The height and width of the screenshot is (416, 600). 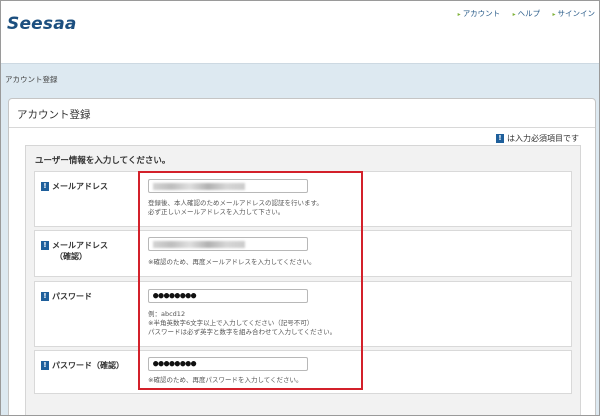 I want to click on nav-link-signin: ▸ サインイン, so click(x=573, y=13).